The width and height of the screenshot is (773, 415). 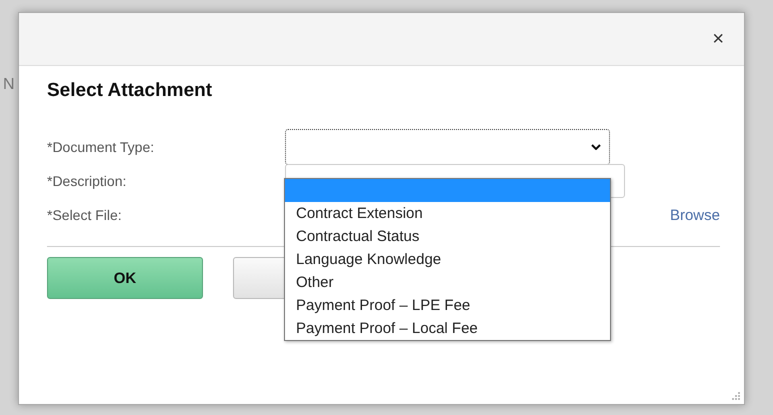 What do you see at coordinates (87, 181) in the screenshot?
I see `field-label: *Description:` at bounding box center [87, 181].